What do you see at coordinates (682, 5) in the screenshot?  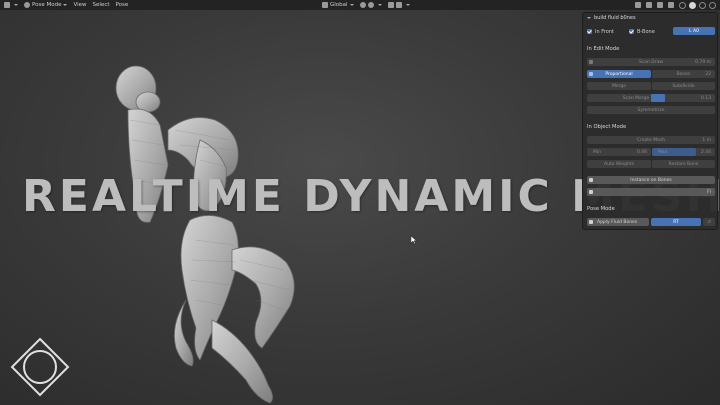 I see `wireframe-shading-icon` at bounding box center [682, 5].